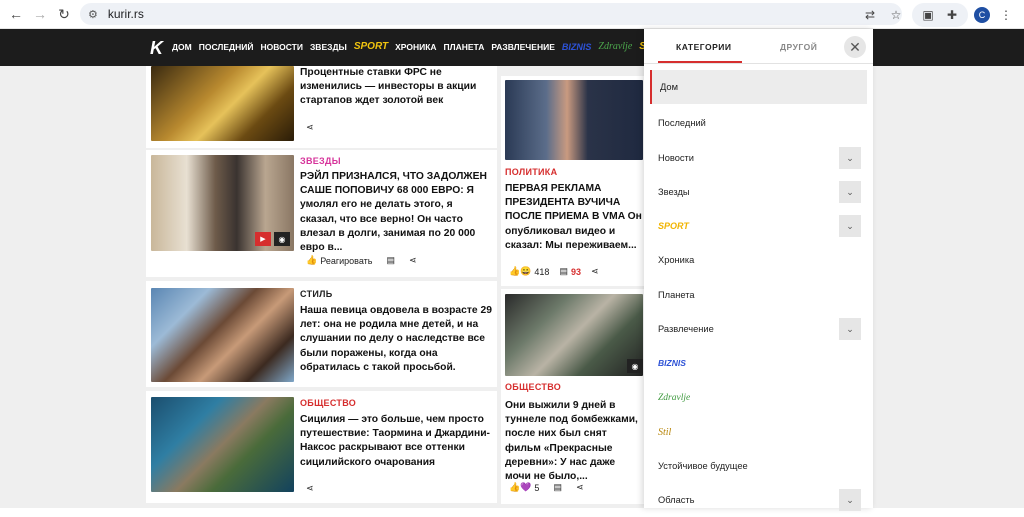 The height and width of the screenshot is (517, 1024). Describe the element at coordinates (524, 487) in the screenshot. I see `reactions-button: 👍💜 5` at that location.